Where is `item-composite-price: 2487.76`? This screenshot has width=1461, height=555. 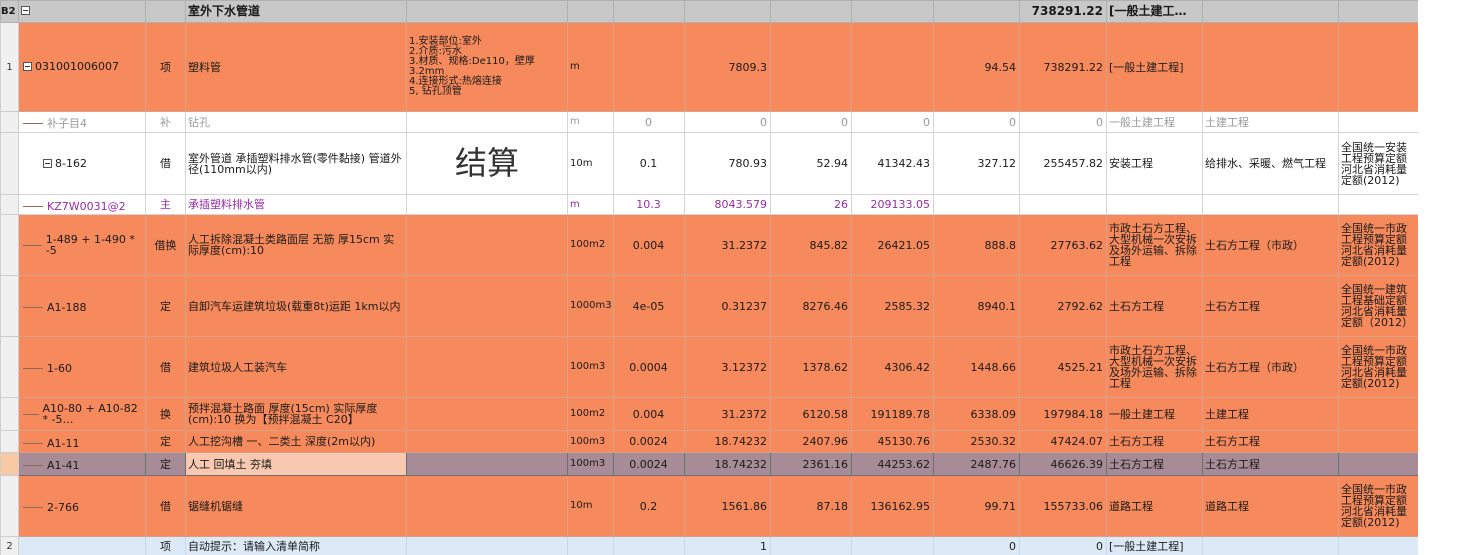
item-composite-price: 2487.76 is located at coordinates (976, 464).